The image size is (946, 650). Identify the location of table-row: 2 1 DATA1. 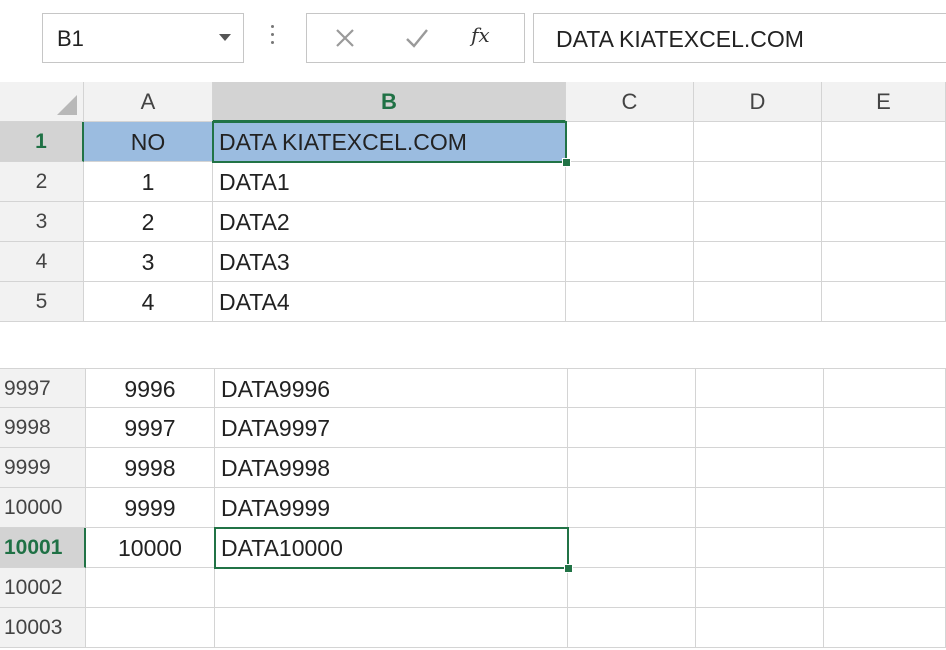
(473, 182).